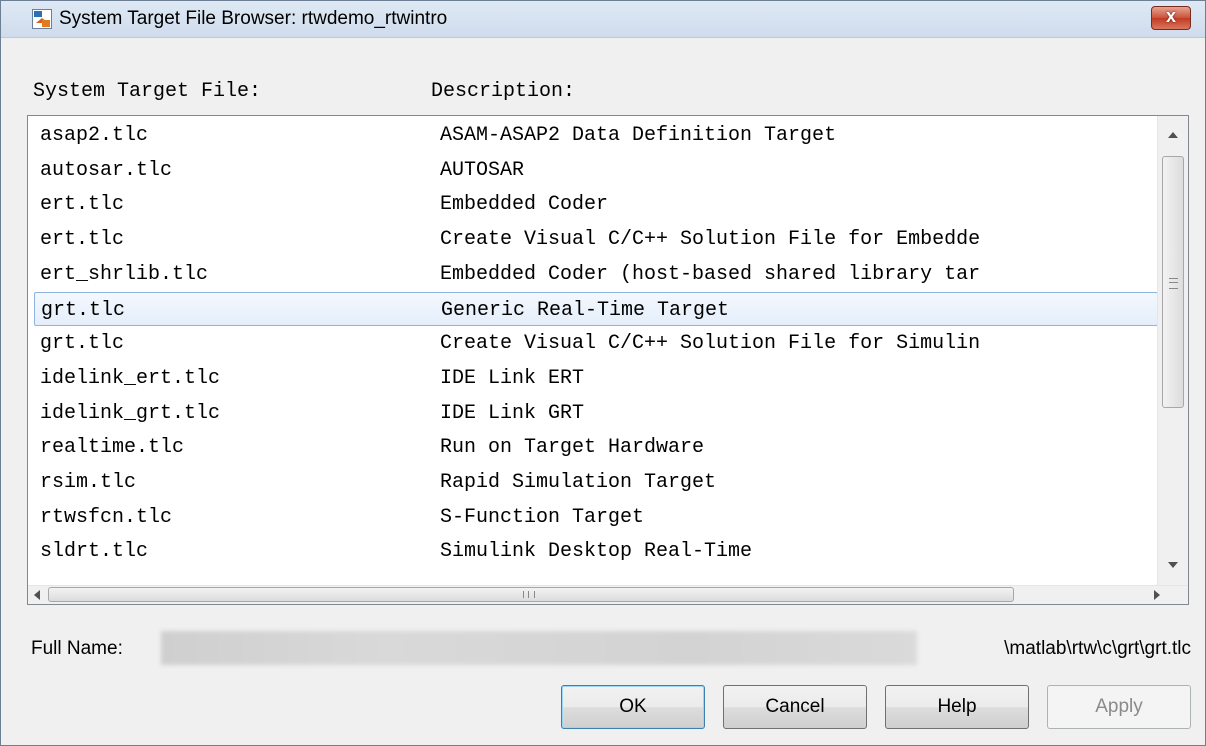 The height and width of the screenshot is (746, 1206). I want to click on target-file-name: realtime.tlc, so click(112, 448).